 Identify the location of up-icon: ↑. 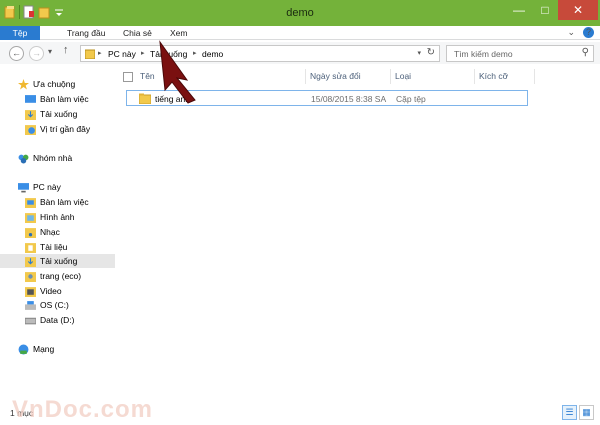
(66, 50).